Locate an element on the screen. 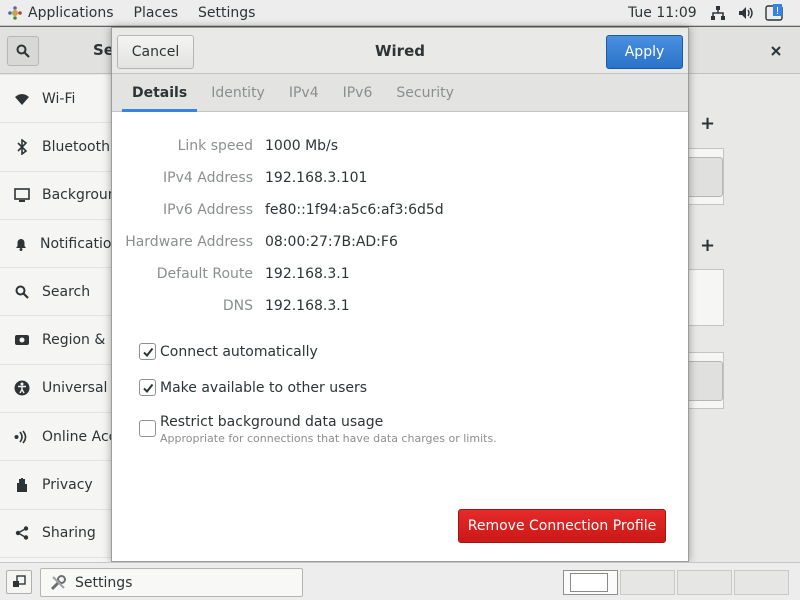 The image size is (800, 600). taskbar-item-settings: Settings is located at coordinates (171, 582).